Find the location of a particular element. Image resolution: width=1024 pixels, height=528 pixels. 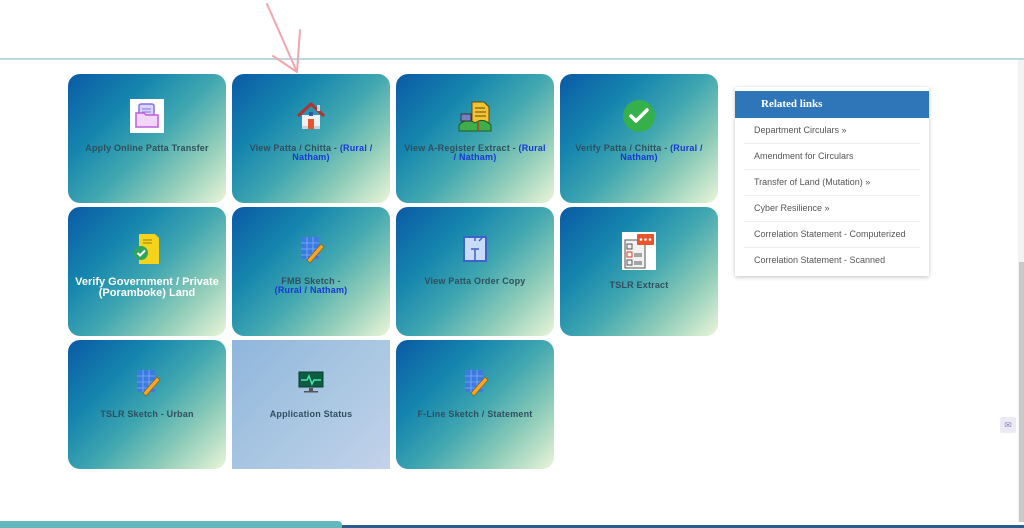

page-header-area is located at coordinates (512, 29).